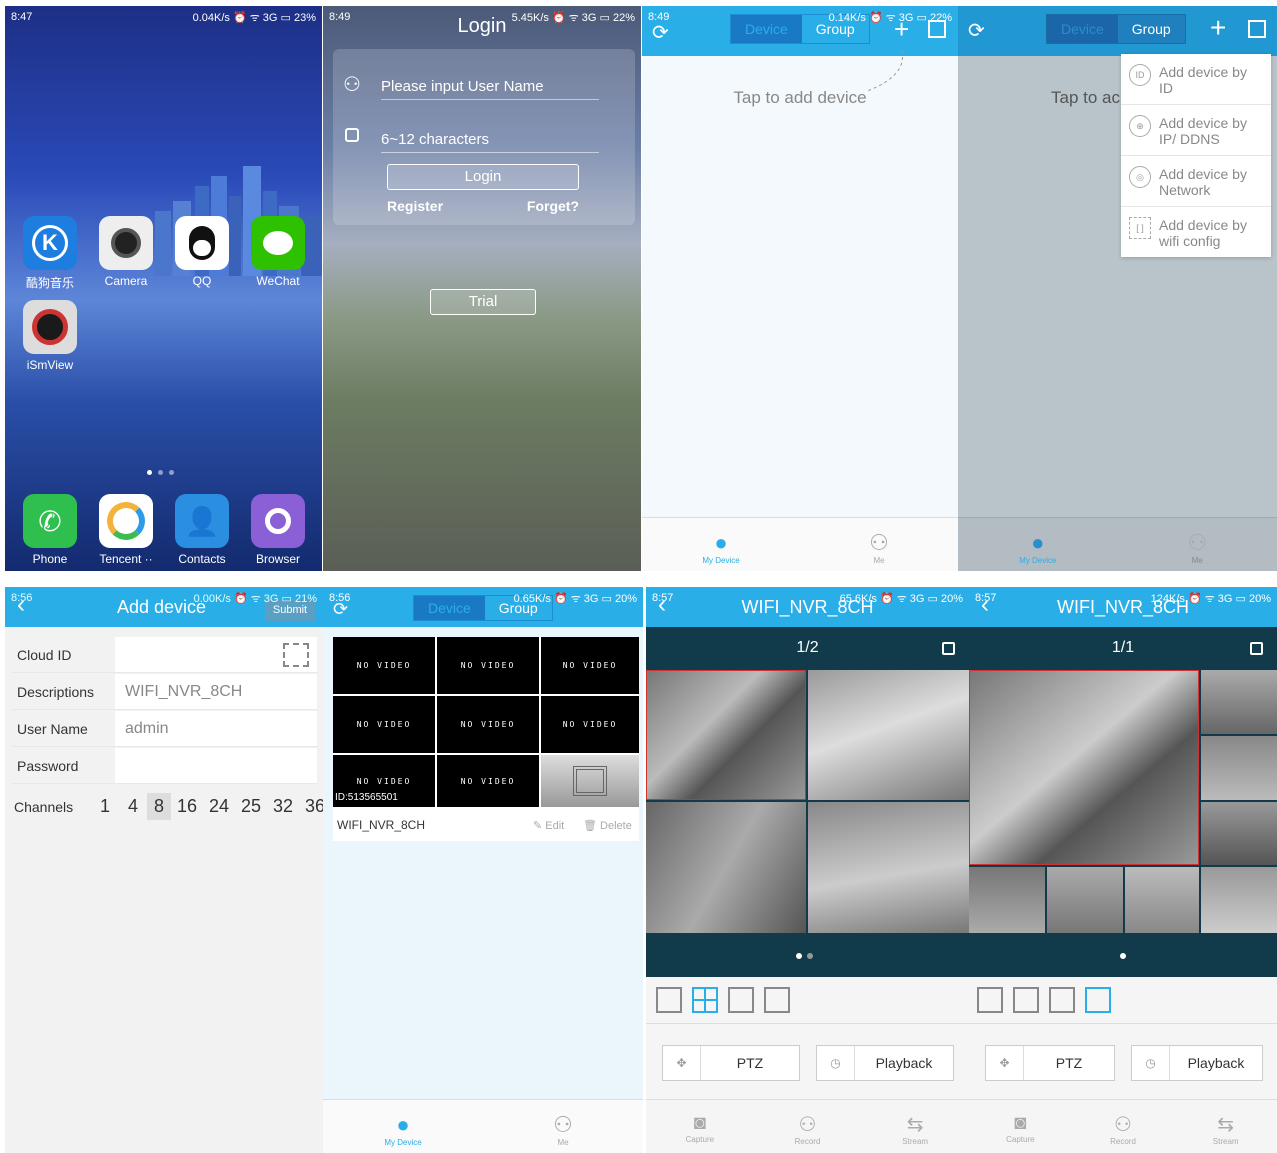  I want to click on divider, so click(807, 1023).